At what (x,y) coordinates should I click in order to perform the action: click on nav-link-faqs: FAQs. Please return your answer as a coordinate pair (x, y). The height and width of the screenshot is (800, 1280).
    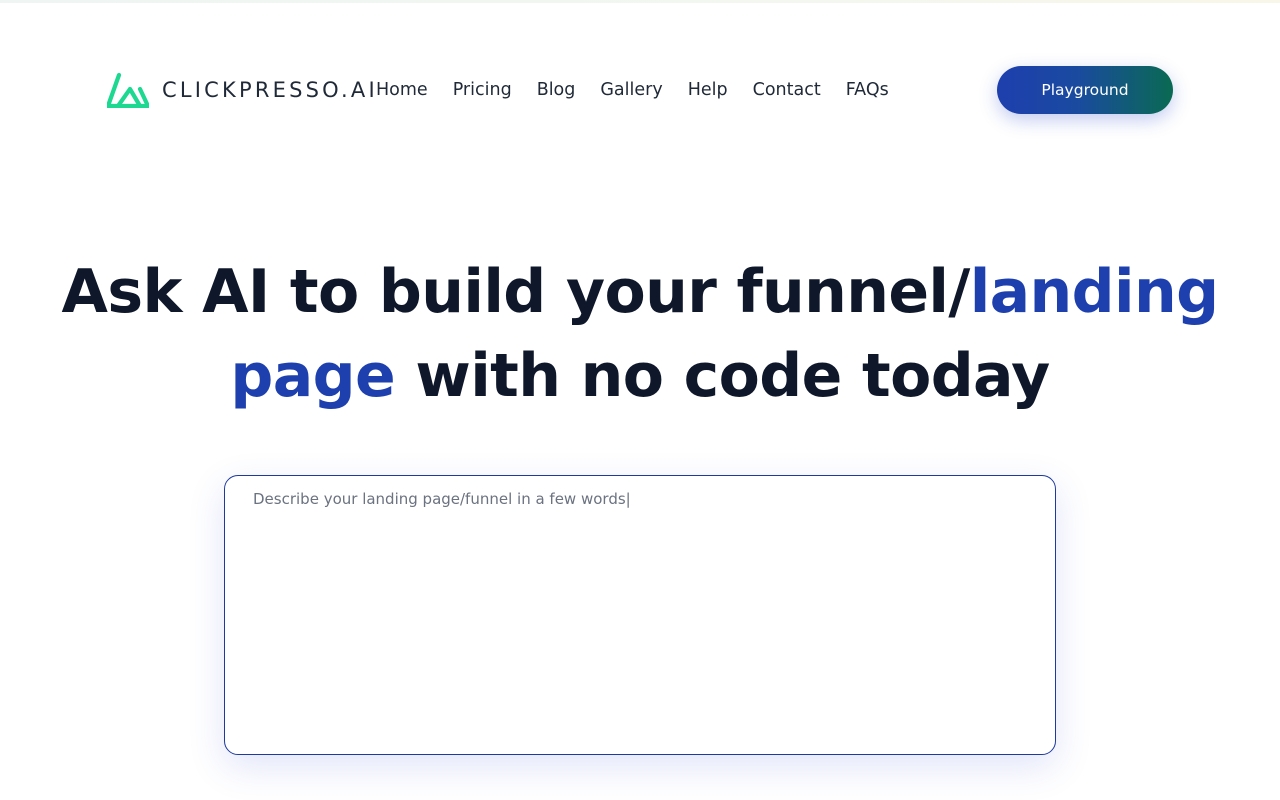
    Looking at the image, I should click on (867, 90).